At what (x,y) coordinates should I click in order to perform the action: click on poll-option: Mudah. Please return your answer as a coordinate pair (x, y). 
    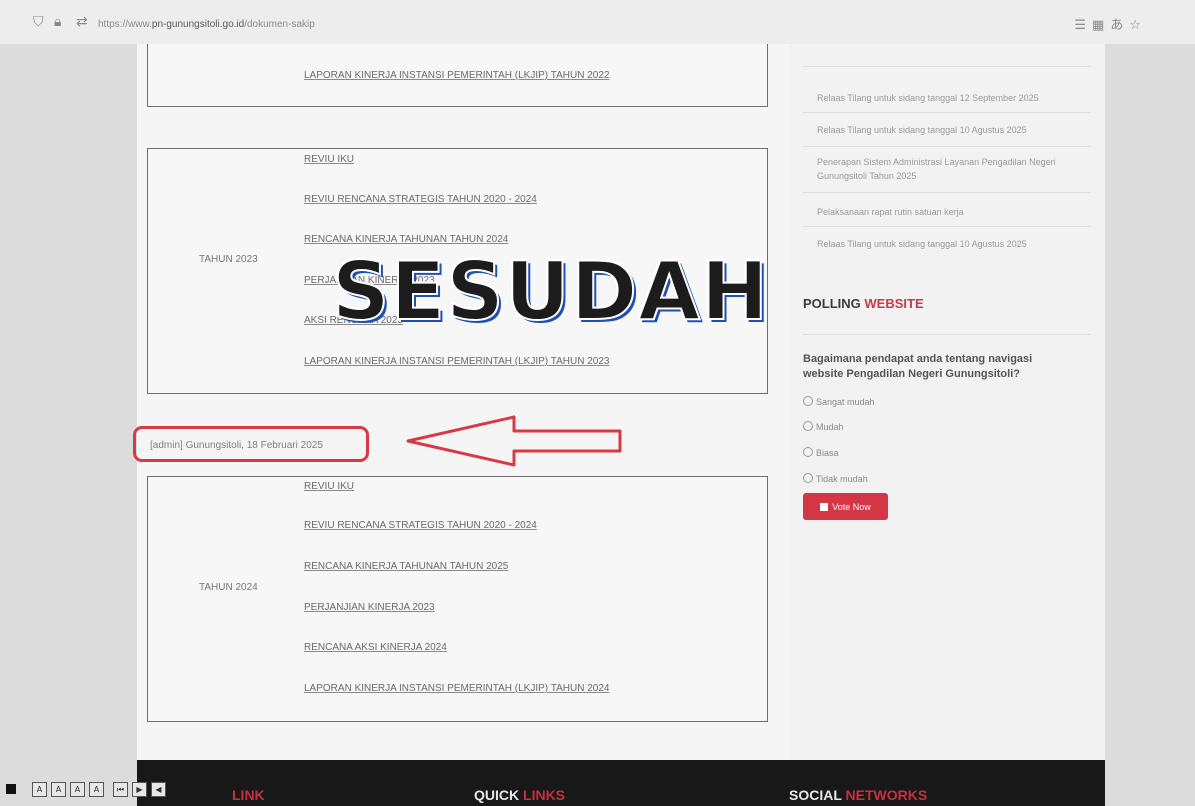
    Looking at the image, I should click on (823, 426).